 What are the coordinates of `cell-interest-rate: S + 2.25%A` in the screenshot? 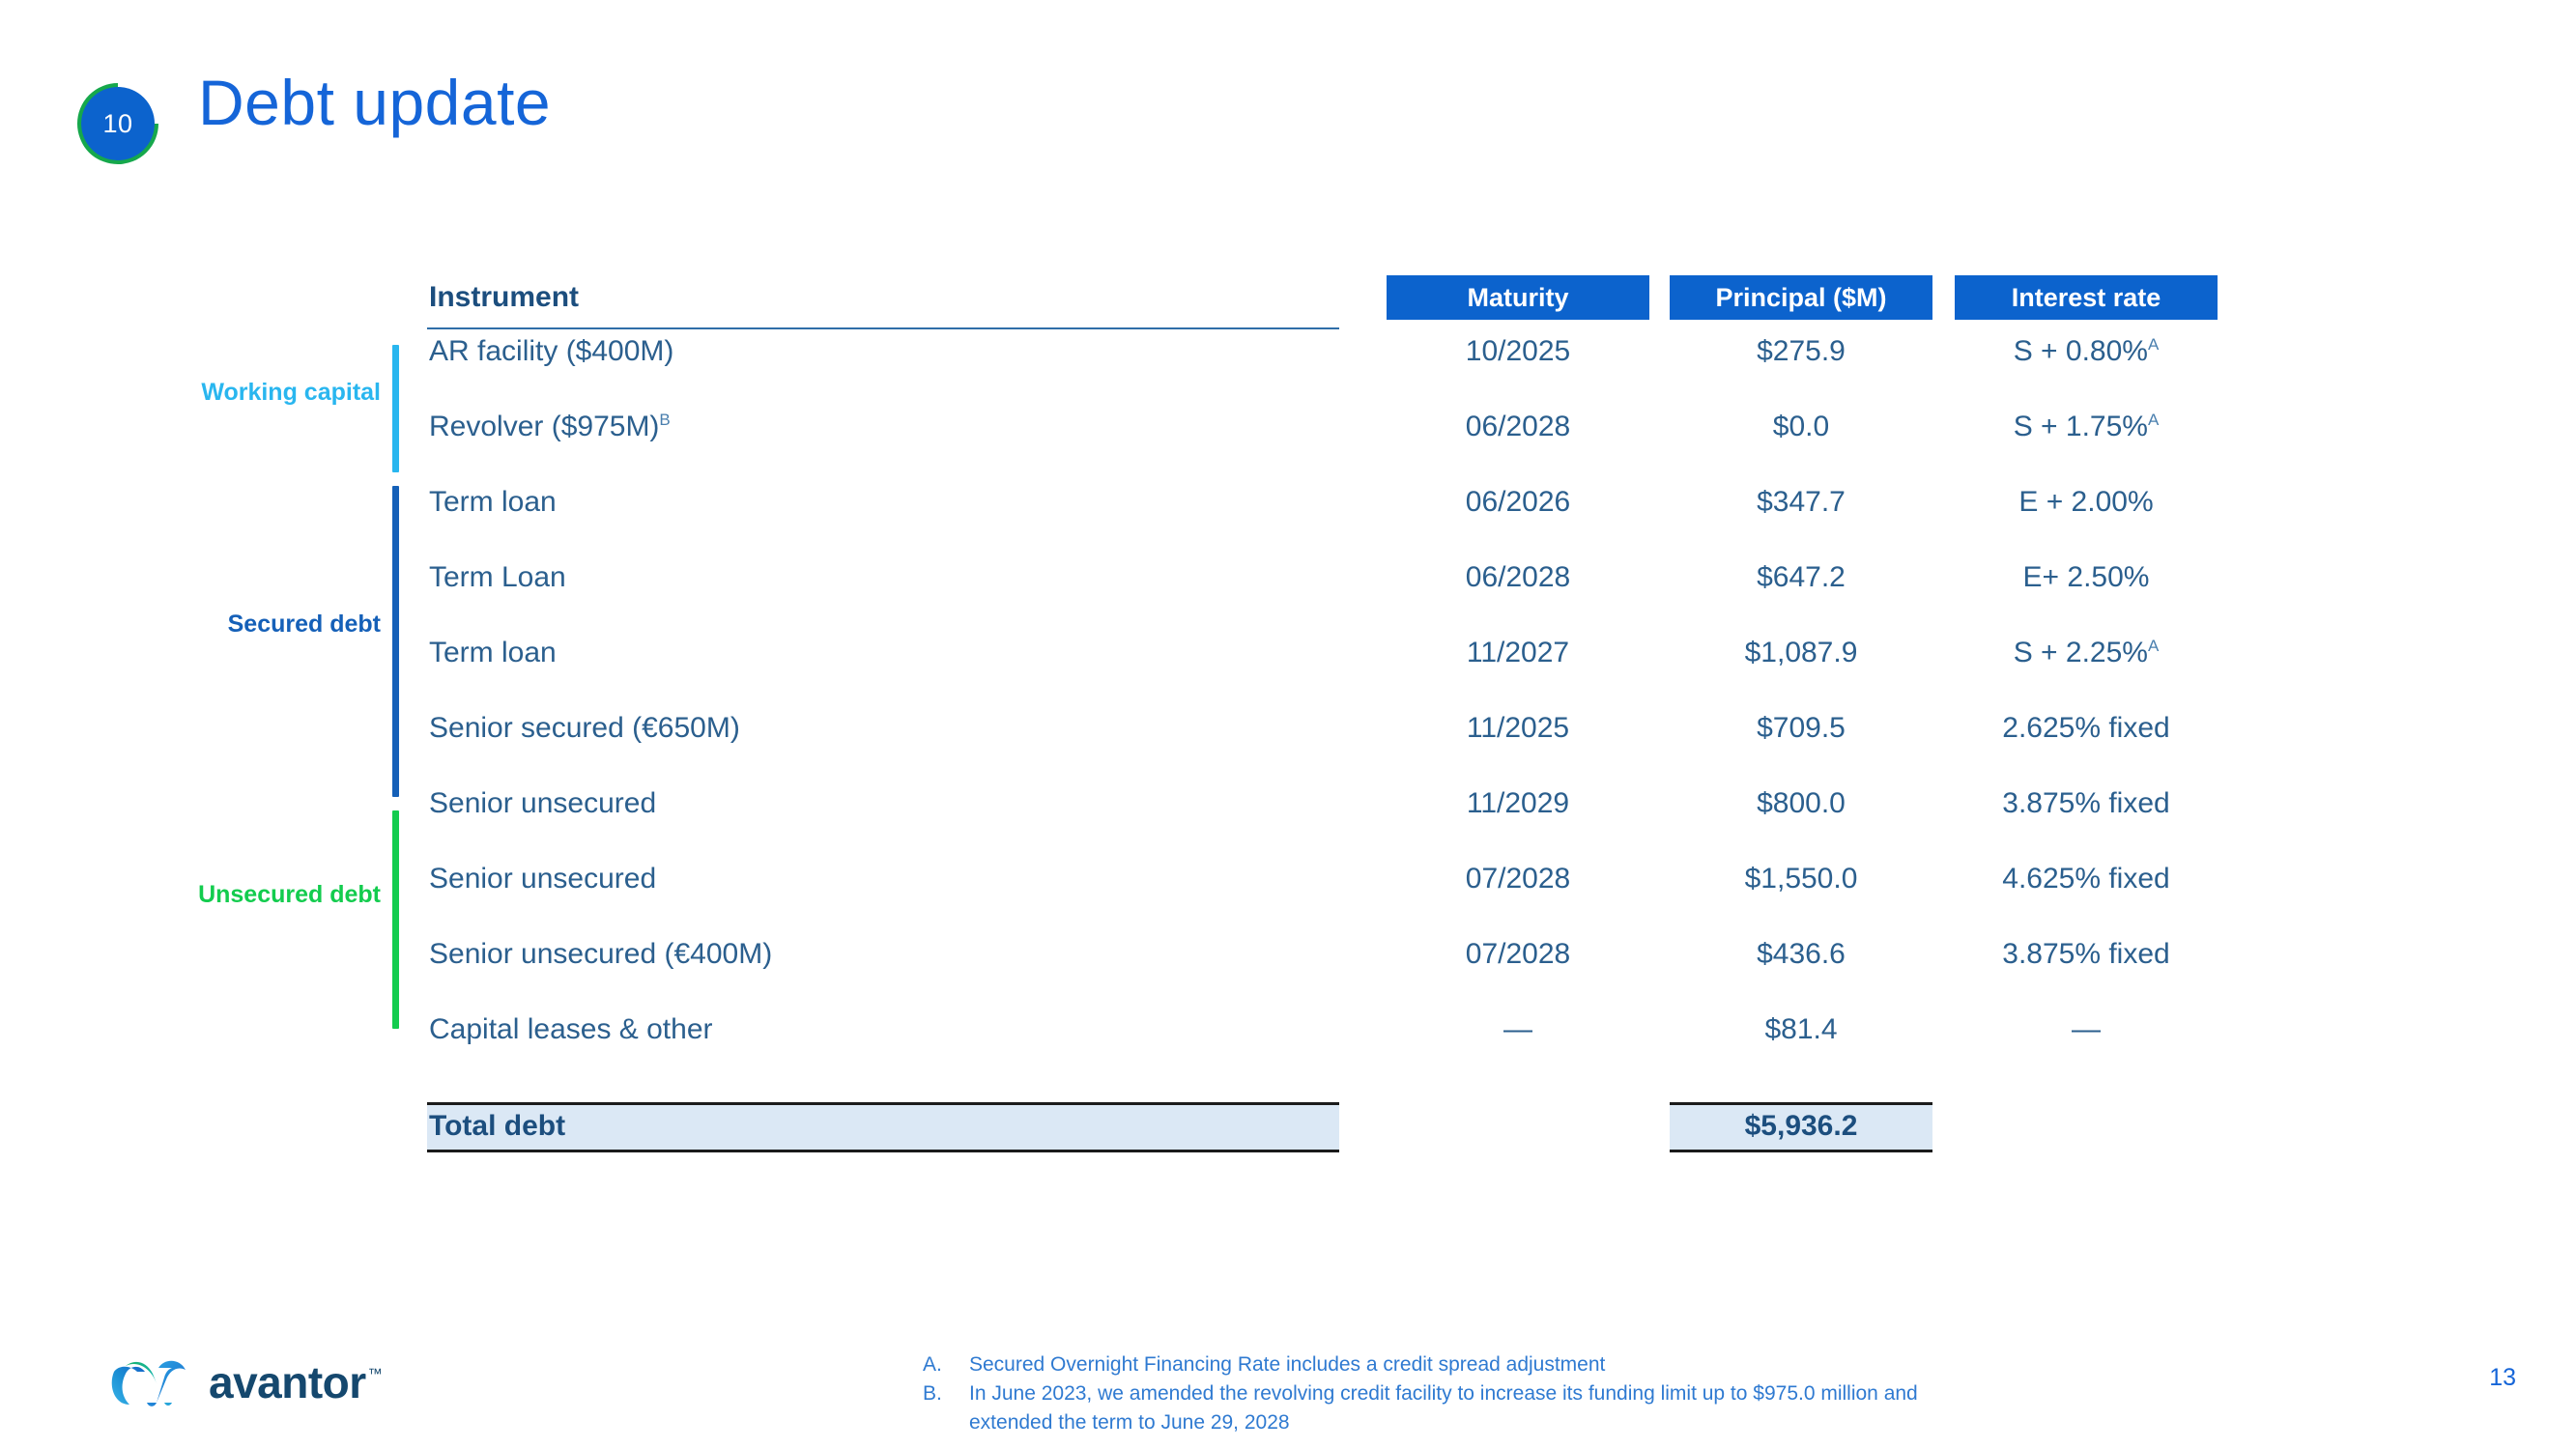 It's located at (2086, 652).